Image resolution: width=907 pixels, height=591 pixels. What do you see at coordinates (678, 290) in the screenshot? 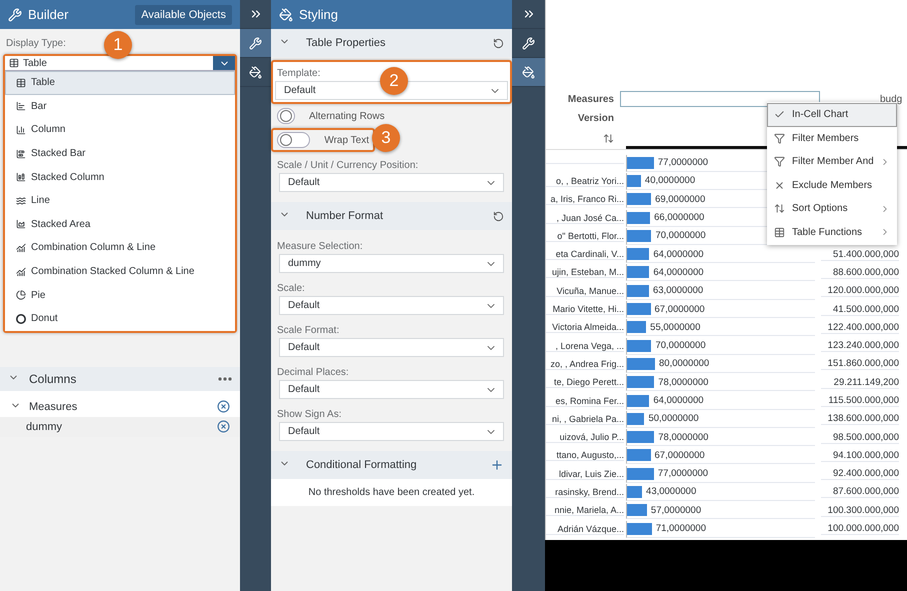
I see `table-cell: 63,0000000` at bounding box center [678, 290].